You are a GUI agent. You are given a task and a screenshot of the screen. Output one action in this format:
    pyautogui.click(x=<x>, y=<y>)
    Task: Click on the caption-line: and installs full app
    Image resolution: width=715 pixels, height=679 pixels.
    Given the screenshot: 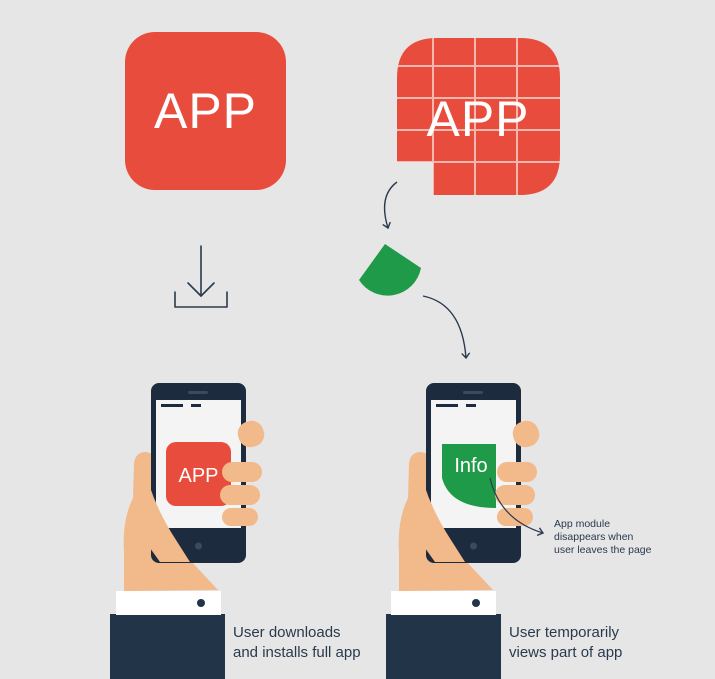 What is the action you would take?
    pyautogui.click(x=297, y=652)
    